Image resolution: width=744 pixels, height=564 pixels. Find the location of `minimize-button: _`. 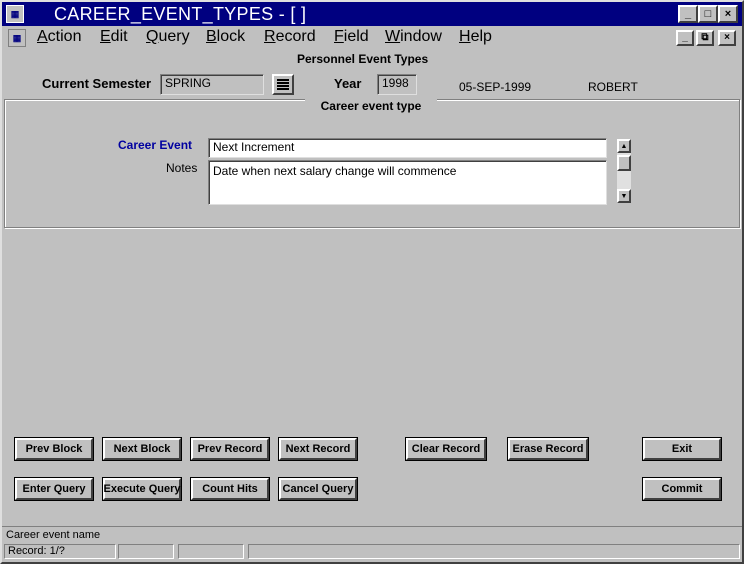

minimize-button: _ is located at coordinates (688, 14).